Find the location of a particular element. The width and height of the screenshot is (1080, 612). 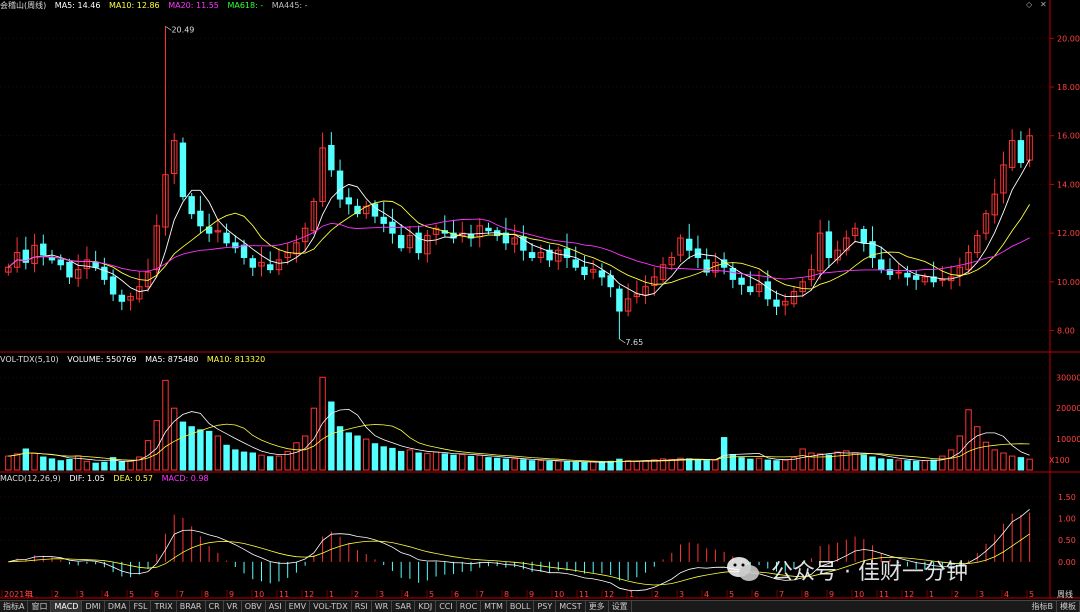

time-label-3: 3 is located at coordinates (81, 594).